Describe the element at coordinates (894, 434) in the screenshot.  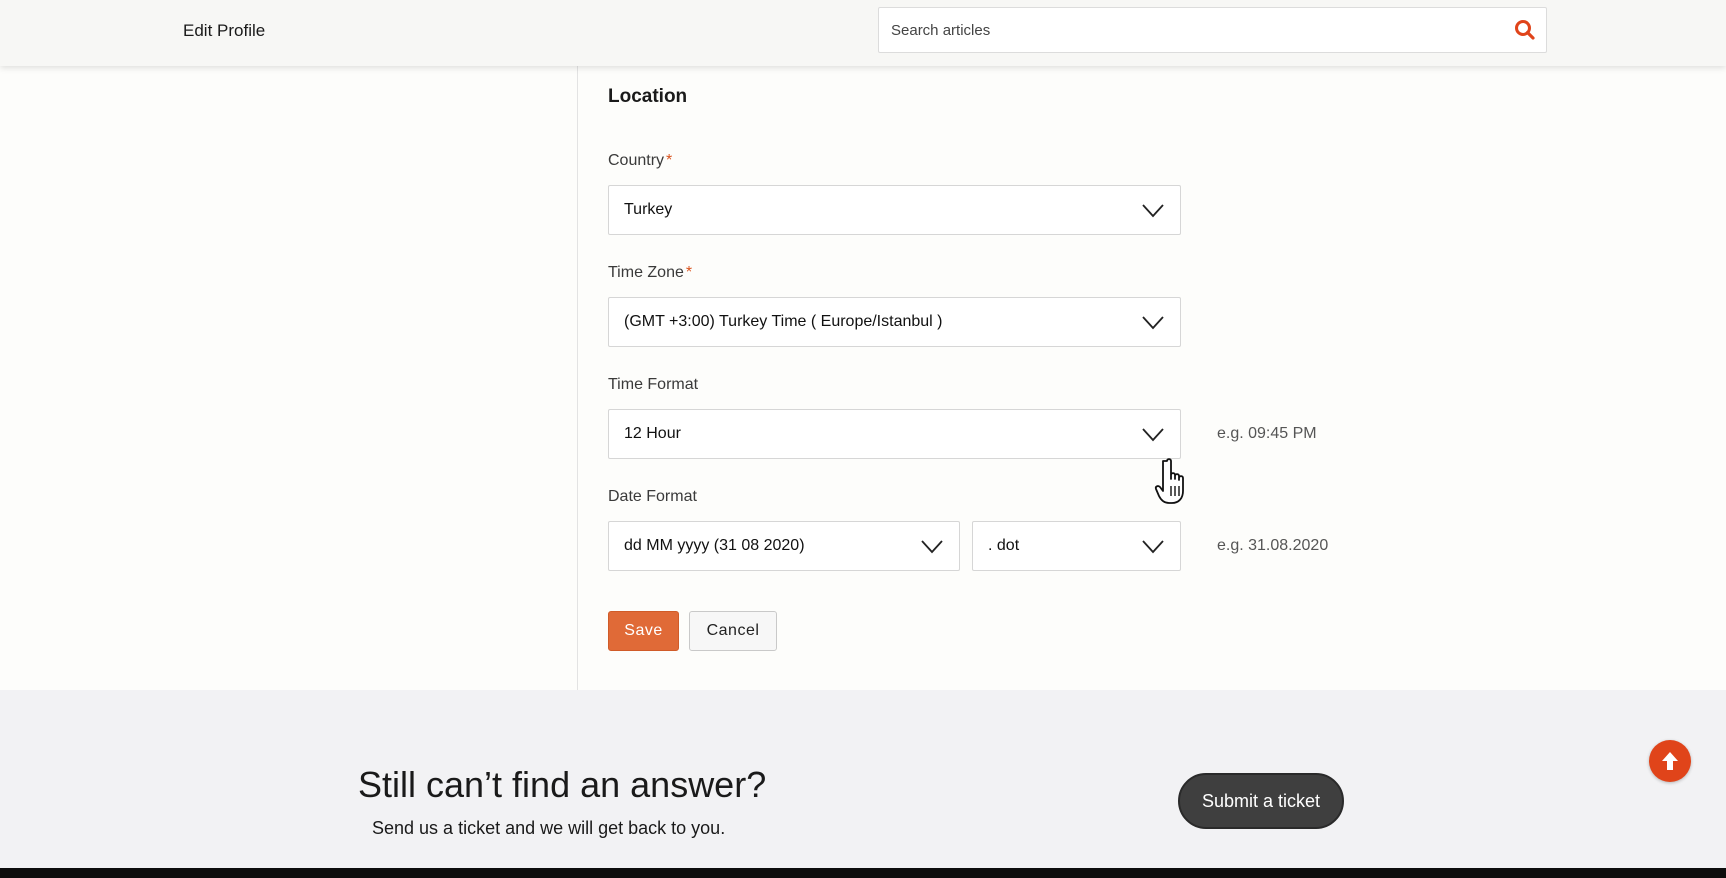
I see `time-format-select: 12 Hour` at that location.